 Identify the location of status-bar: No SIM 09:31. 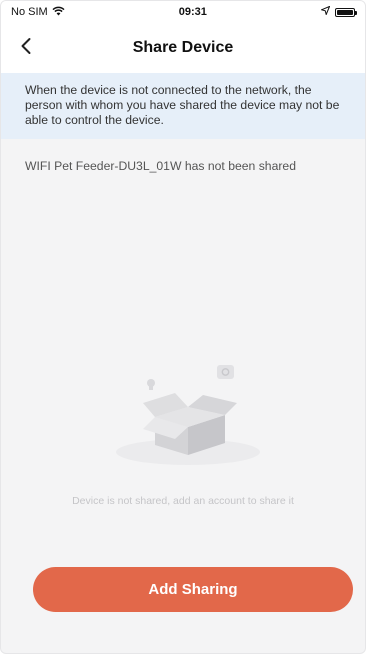
(183, 12).